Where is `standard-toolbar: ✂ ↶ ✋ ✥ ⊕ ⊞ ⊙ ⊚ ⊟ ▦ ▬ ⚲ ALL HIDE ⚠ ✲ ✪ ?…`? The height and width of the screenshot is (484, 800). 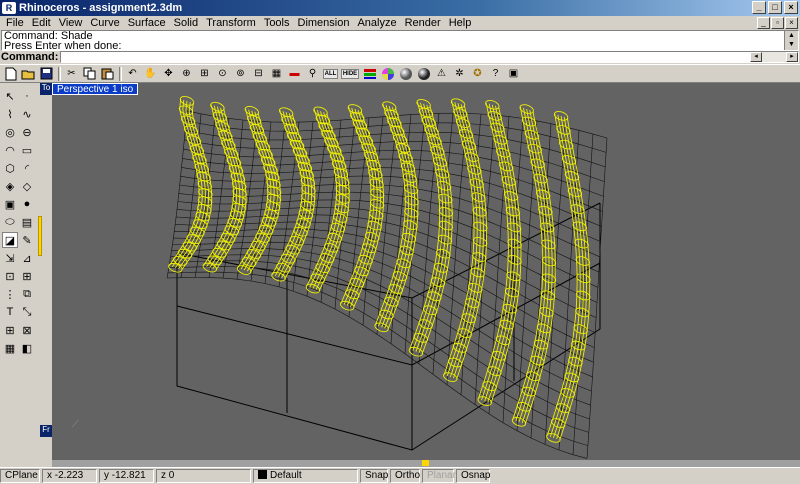
standard-toolbar: ✂ ↶ ✋ ✥ ⊕ ⊞ ⊙ ⊚ ⊟ ▦ ▬ ⚲ ALL HIDE ⚠ ✲ ✪ ?… is located at coordinates (400, 73).